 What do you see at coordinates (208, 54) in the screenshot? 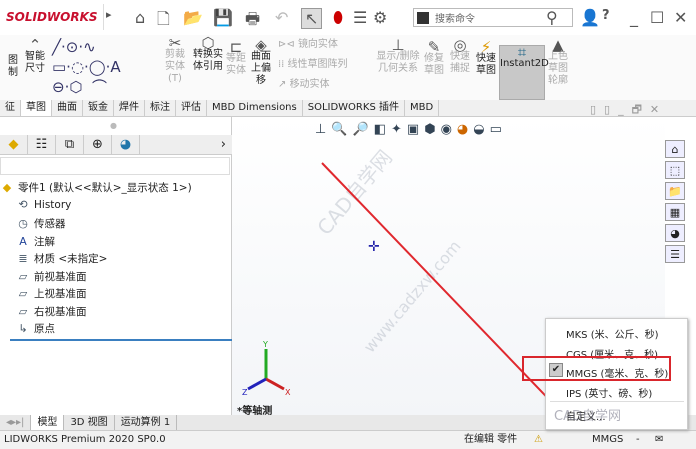
I see `convert-entities-button: ⬡ 转换实体引用` at bounding box center [208, 54].